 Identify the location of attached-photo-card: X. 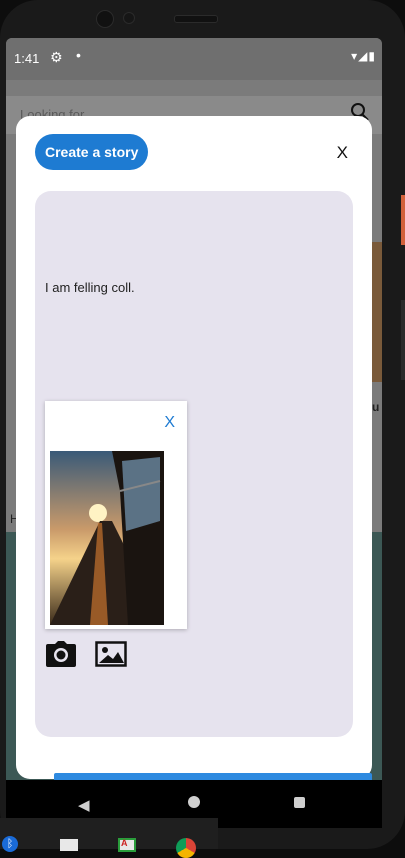
(116, 515).